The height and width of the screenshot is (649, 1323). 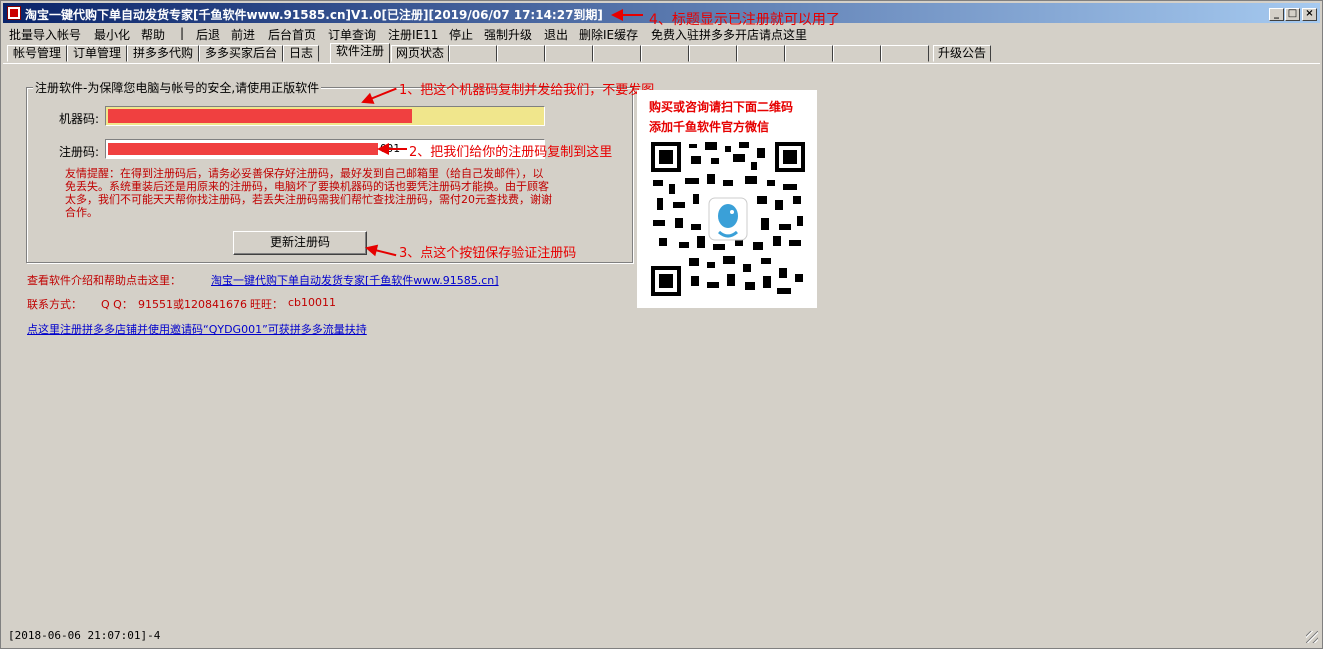 What do you see at coordinates (1276, 14) in the screenshot?
I see `minimize-button: _` at bounding box center [1276, 14].